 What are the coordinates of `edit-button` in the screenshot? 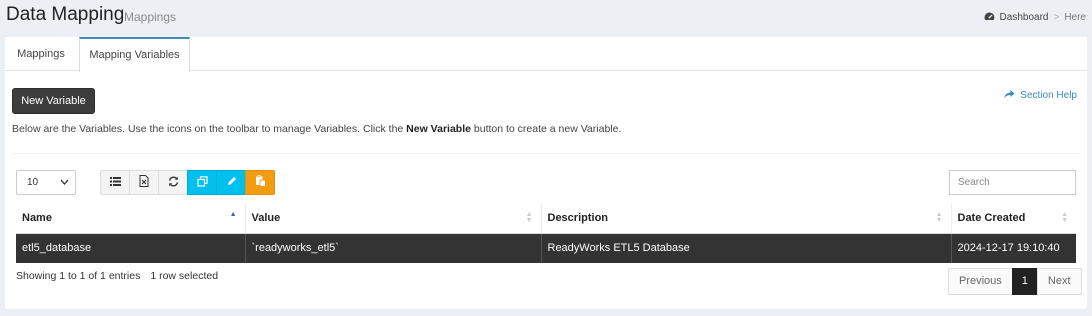 It's located at (231, 182).